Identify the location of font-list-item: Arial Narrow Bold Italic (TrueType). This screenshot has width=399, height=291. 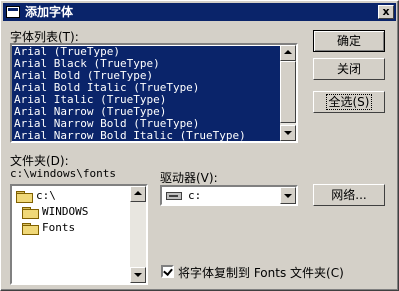
(146, 135).